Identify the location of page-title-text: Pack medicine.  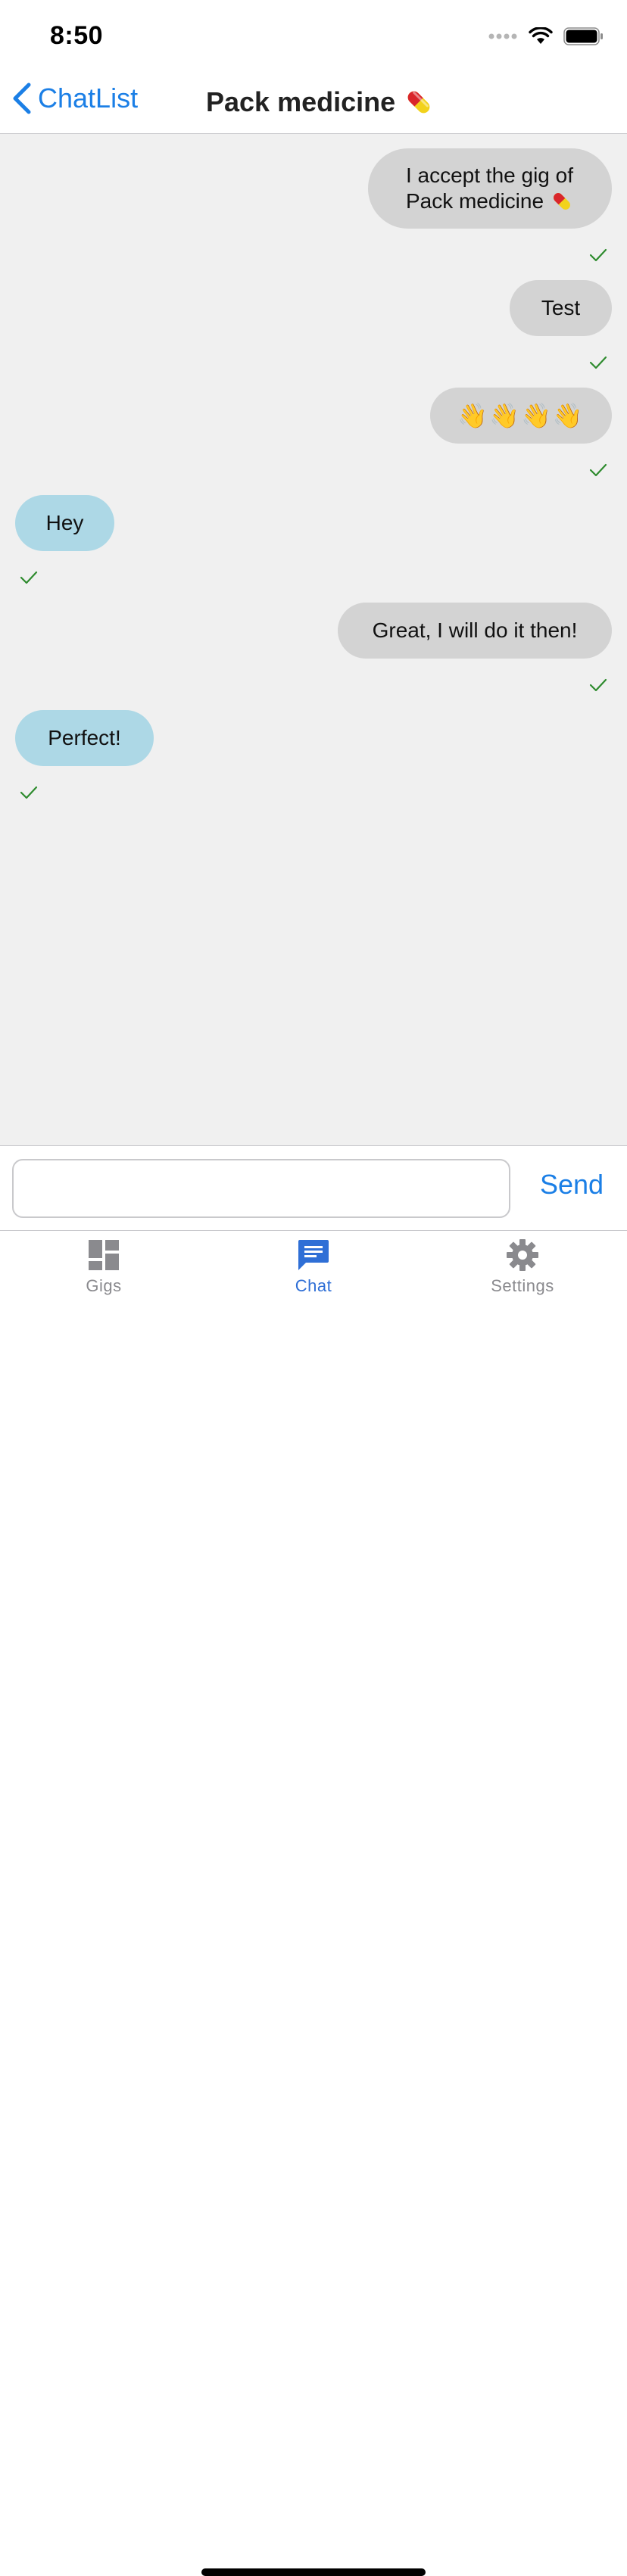
(301, 101).